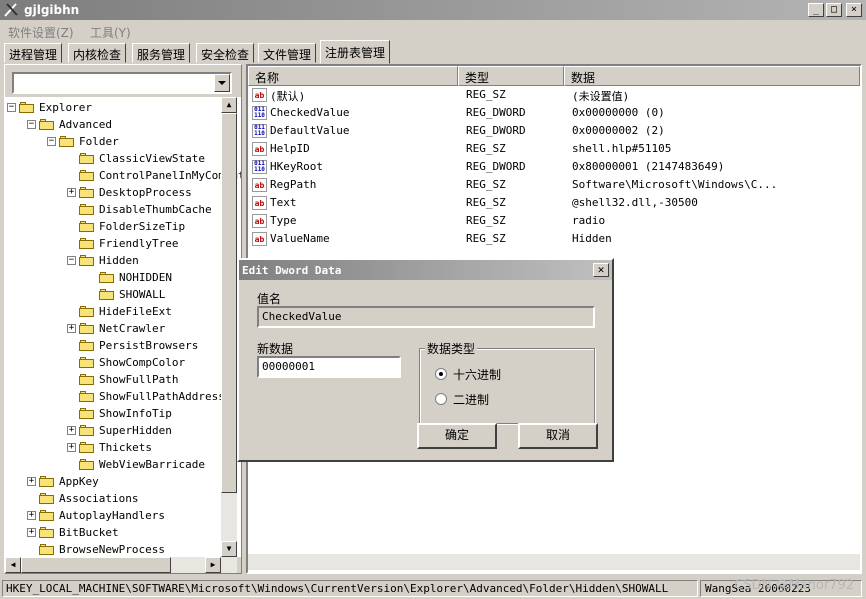 The width and height of the screenshot is (866, 599). What do you see at coordinates (554, 221) in the screenshot?
I see `list-row: ab Type REG_SZ radio` at bounding box center [554, 221].